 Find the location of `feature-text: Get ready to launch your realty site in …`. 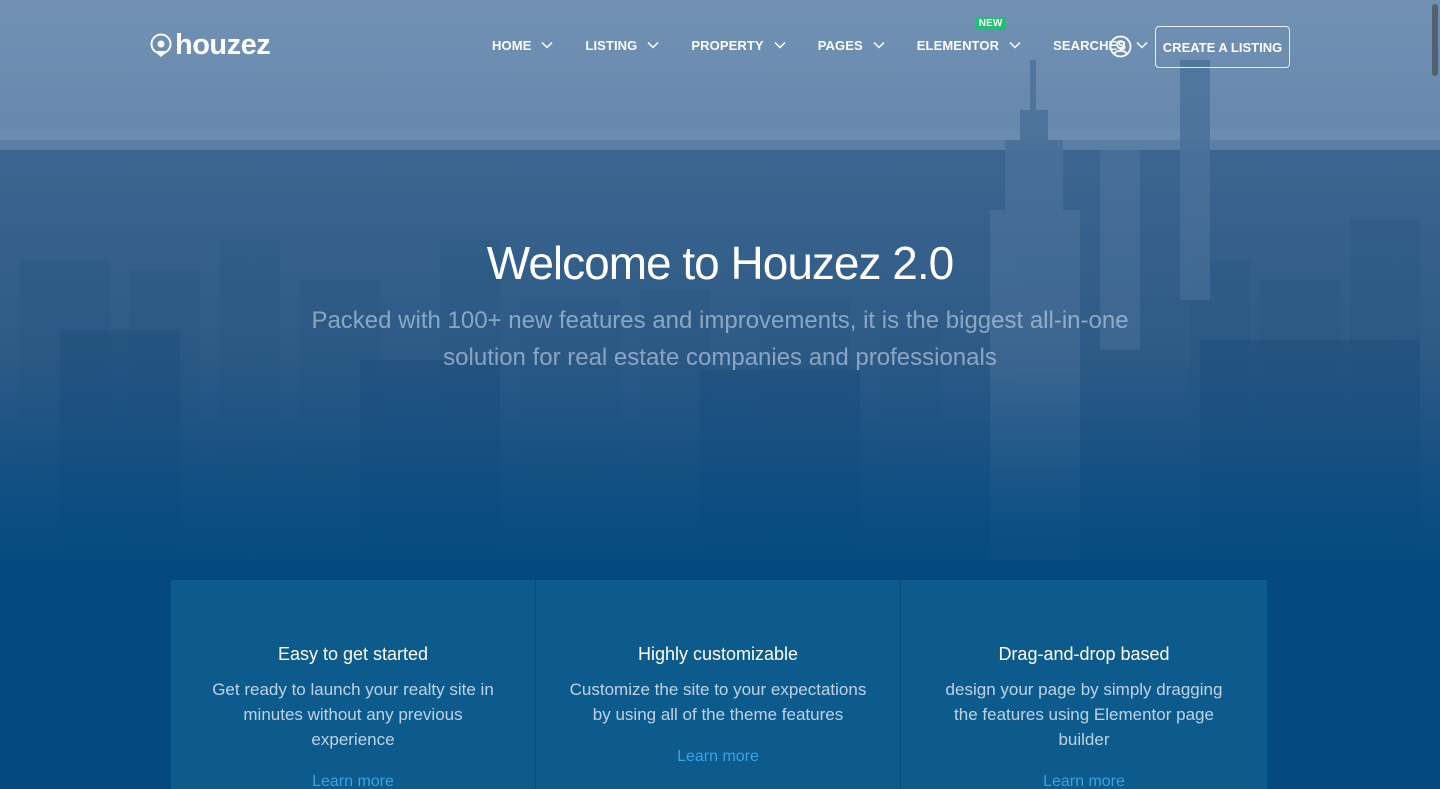

feature-text: Get ready to launch your realty site in … is located at coordinates (353, 714).